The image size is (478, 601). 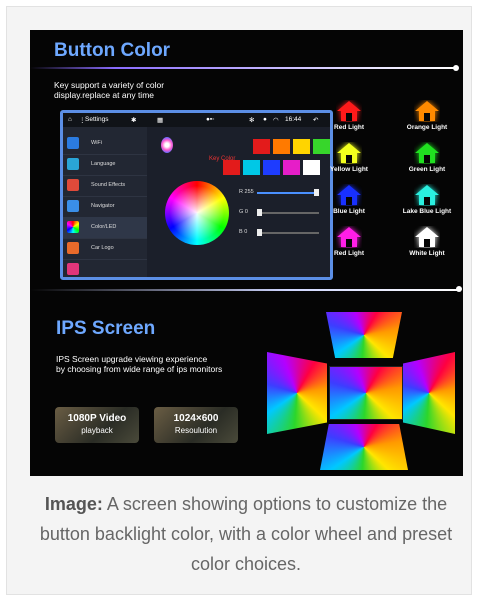 I want to click on slider-g-readout: G 0, so click(x=243, y=212).